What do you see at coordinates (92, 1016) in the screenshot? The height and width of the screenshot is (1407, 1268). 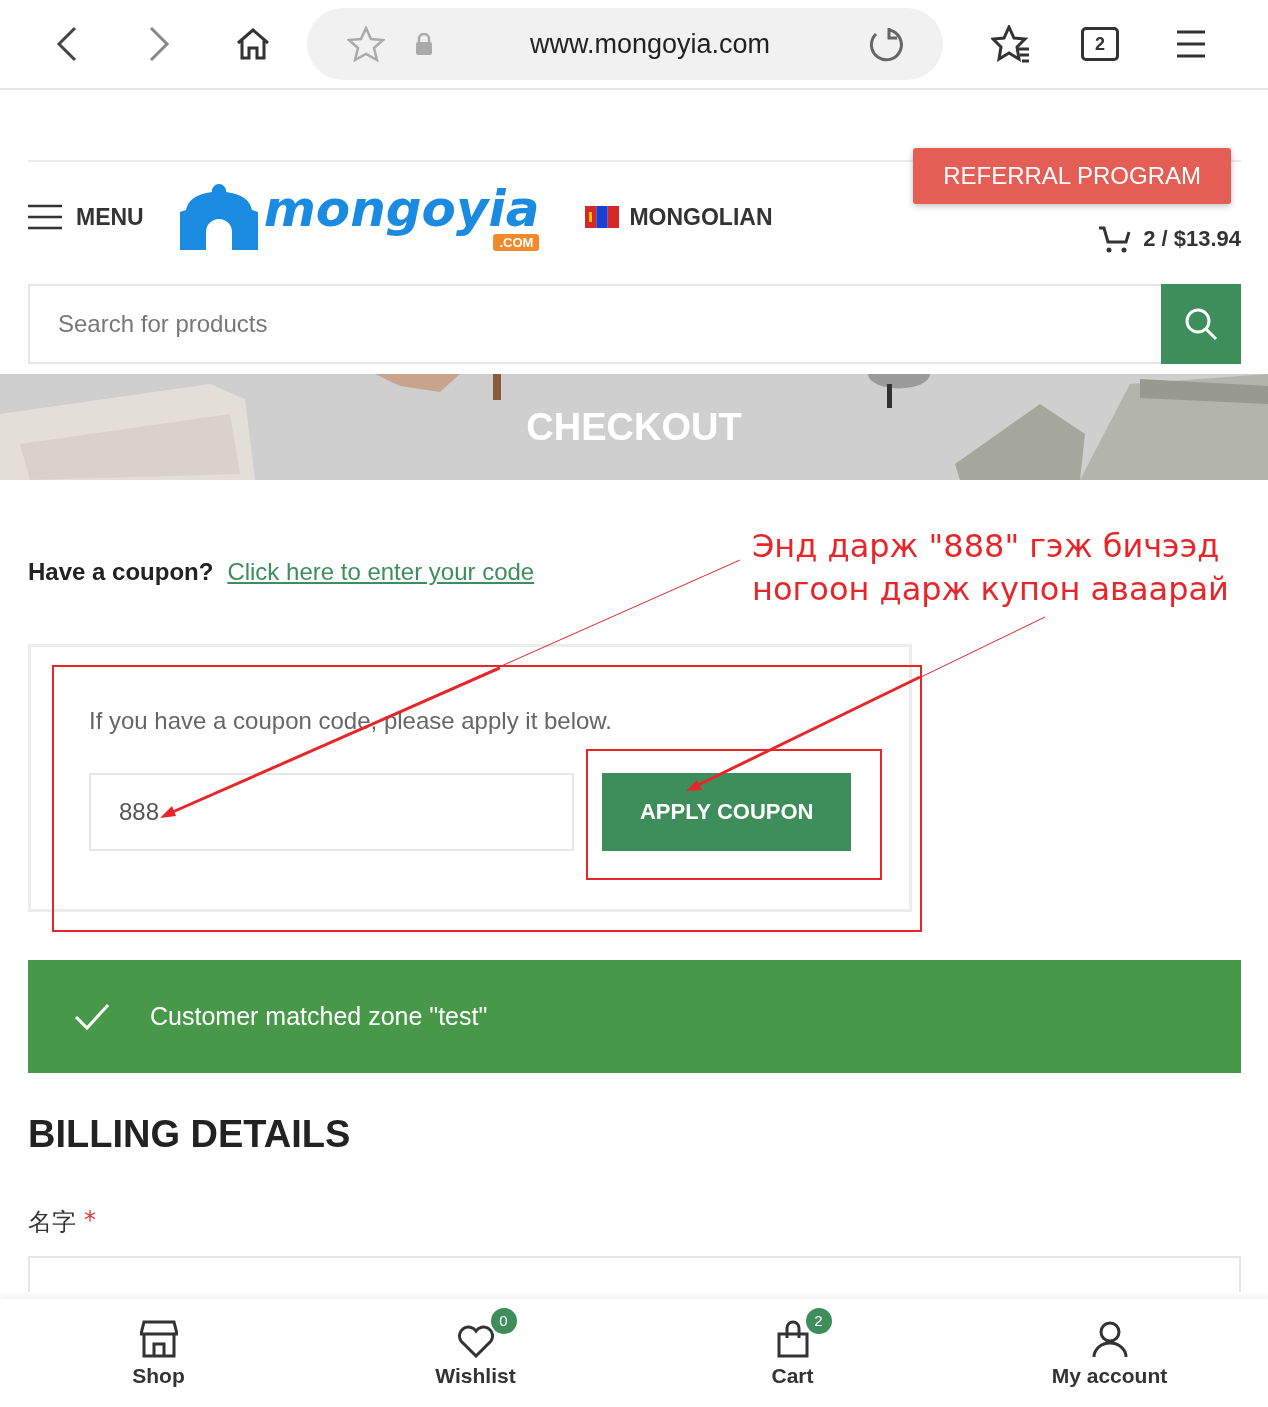 I see `checkmark-icon` at bounding box center [92, 1016].